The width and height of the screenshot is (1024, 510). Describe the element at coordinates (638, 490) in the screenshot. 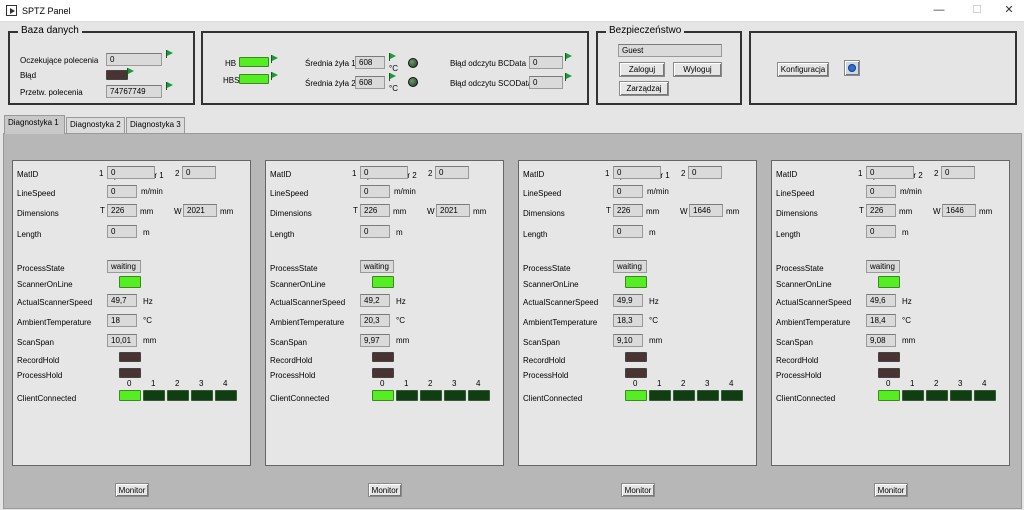

I see `monitor-button-3: Monitor` at that location.